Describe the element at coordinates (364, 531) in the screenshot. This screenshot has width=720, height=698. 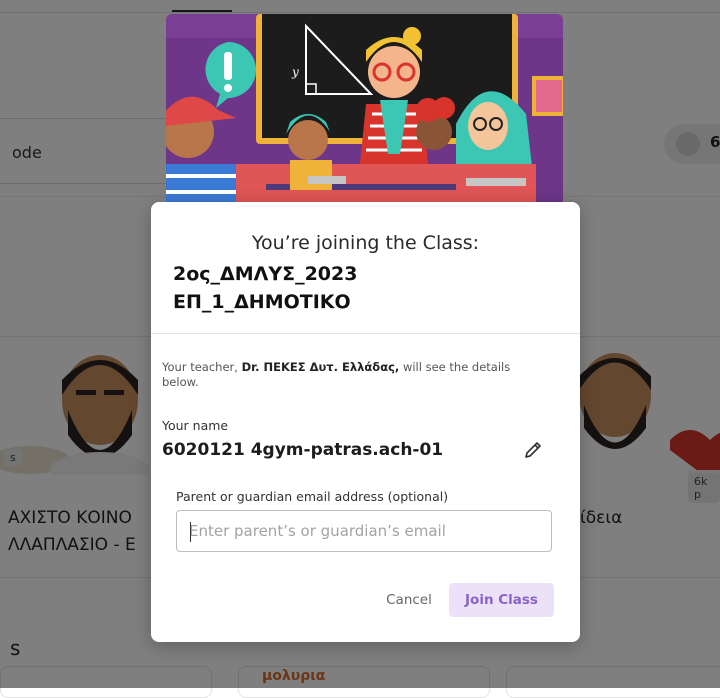
I see `guardian-email-input` at that location.